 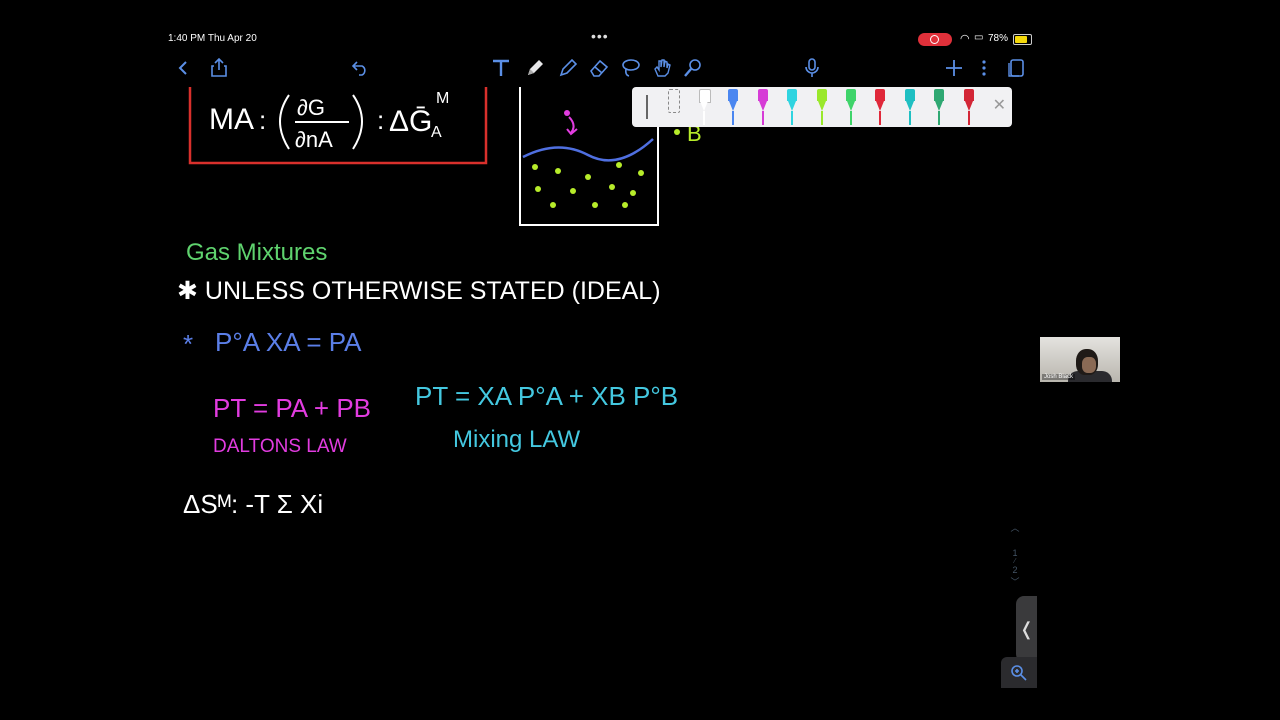 I want to click on raoult-eq: P°A XA = PA, so click(x=288, y=342).